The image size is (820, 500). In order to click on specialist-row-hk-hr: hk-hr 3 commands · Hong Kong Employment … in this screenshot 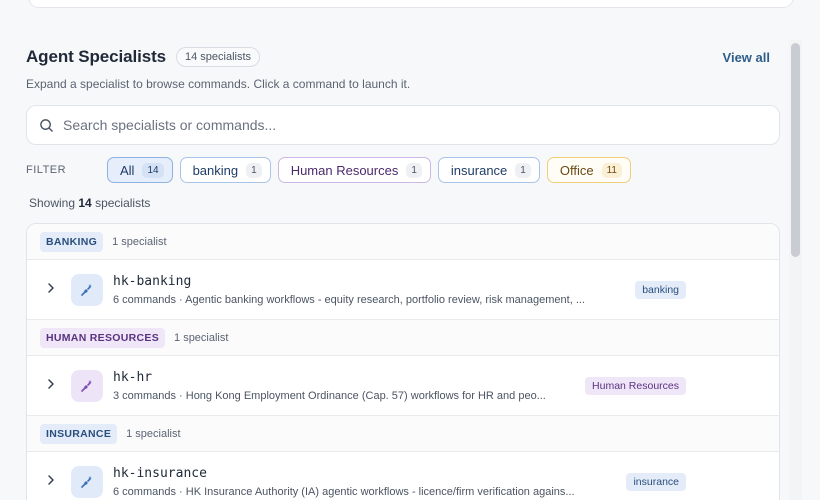, I will do `click(403, 386)`.